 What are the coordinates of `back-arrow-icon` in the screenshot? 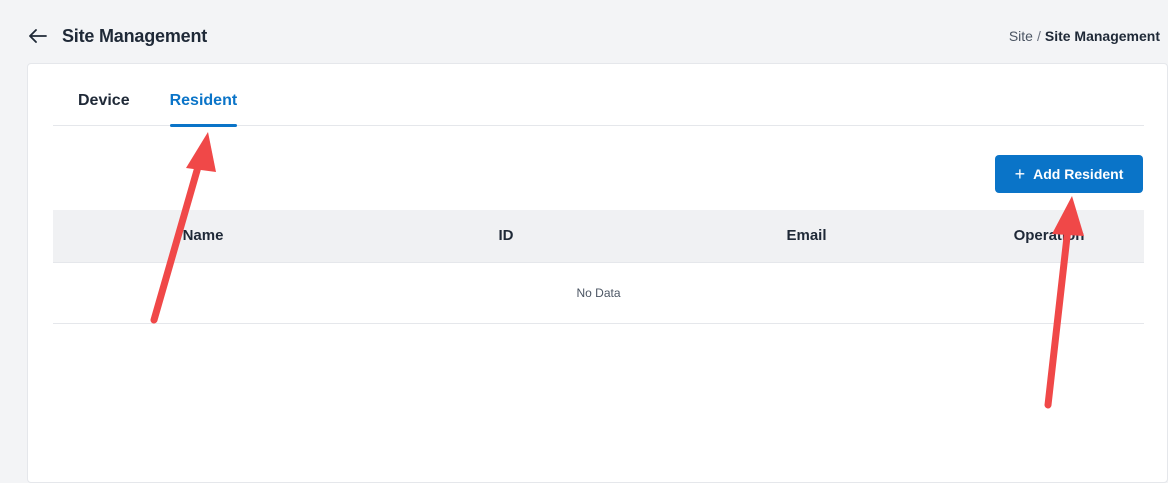 It's located at (38, 36).